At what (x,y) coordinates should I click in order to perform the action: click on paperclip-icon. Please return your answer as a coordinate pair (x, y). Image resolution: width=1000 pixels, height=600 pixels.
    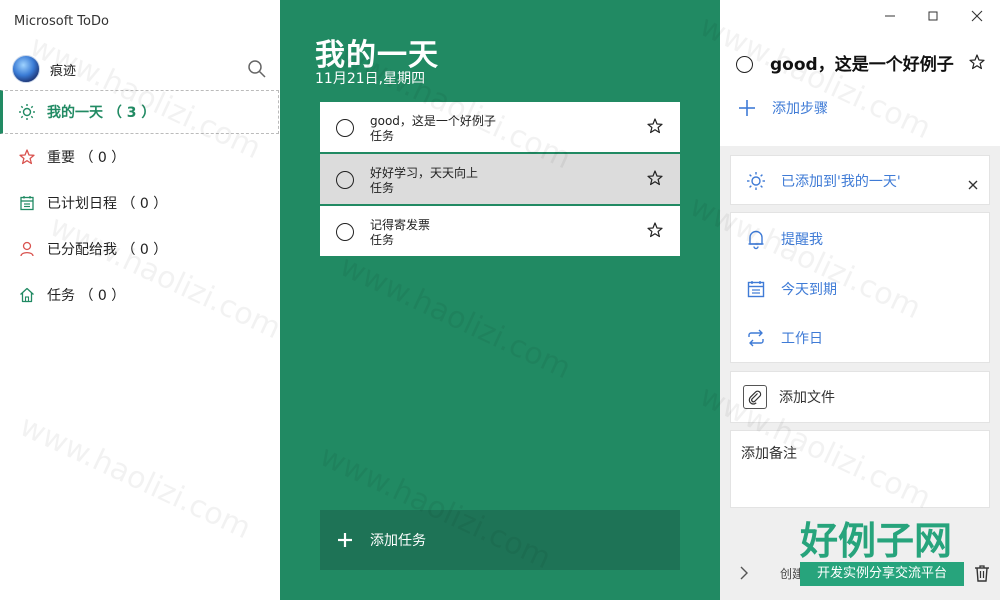
    Looking at the image, I should click on (755, 397).